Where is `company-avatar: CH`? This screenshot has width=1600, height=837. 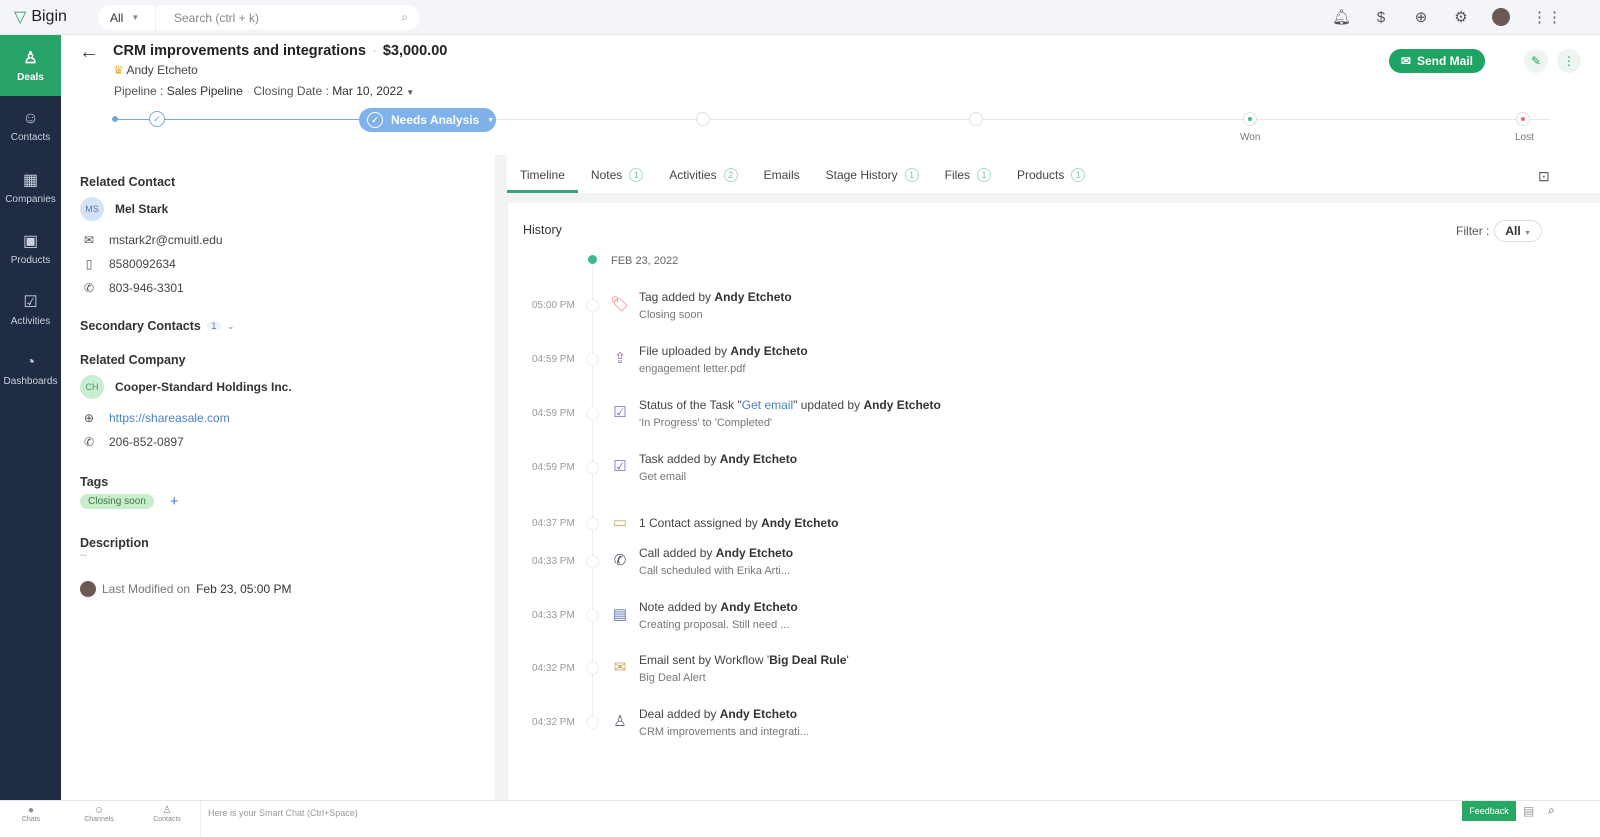
company-avatar: CH is located at coordinates (92, 387).